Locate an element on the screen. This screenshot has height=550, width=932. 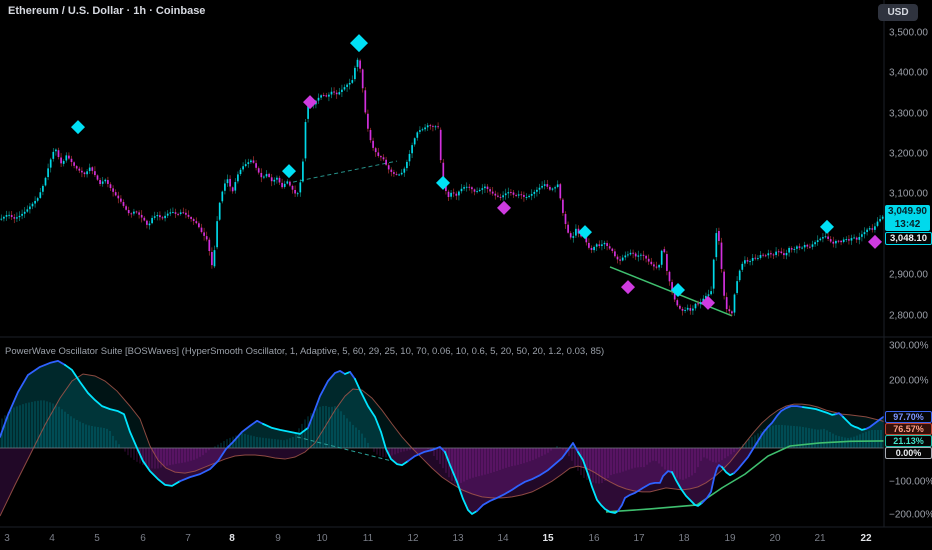
symbol-title: Ethereum / U.S. Dollar · 1h · Coinbase is located at coordinates (106, 11).